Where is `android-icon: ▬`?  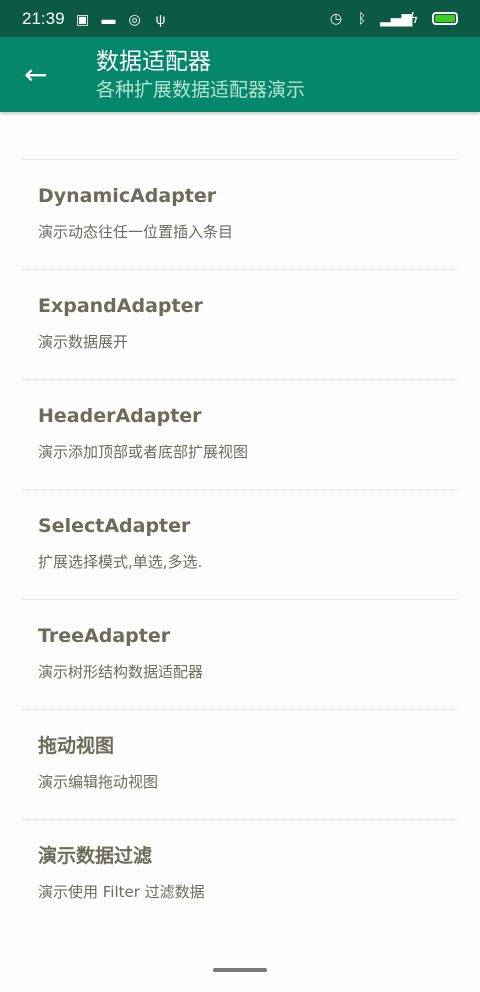
android-icon: ▬ is located at coordinates (108, 18).